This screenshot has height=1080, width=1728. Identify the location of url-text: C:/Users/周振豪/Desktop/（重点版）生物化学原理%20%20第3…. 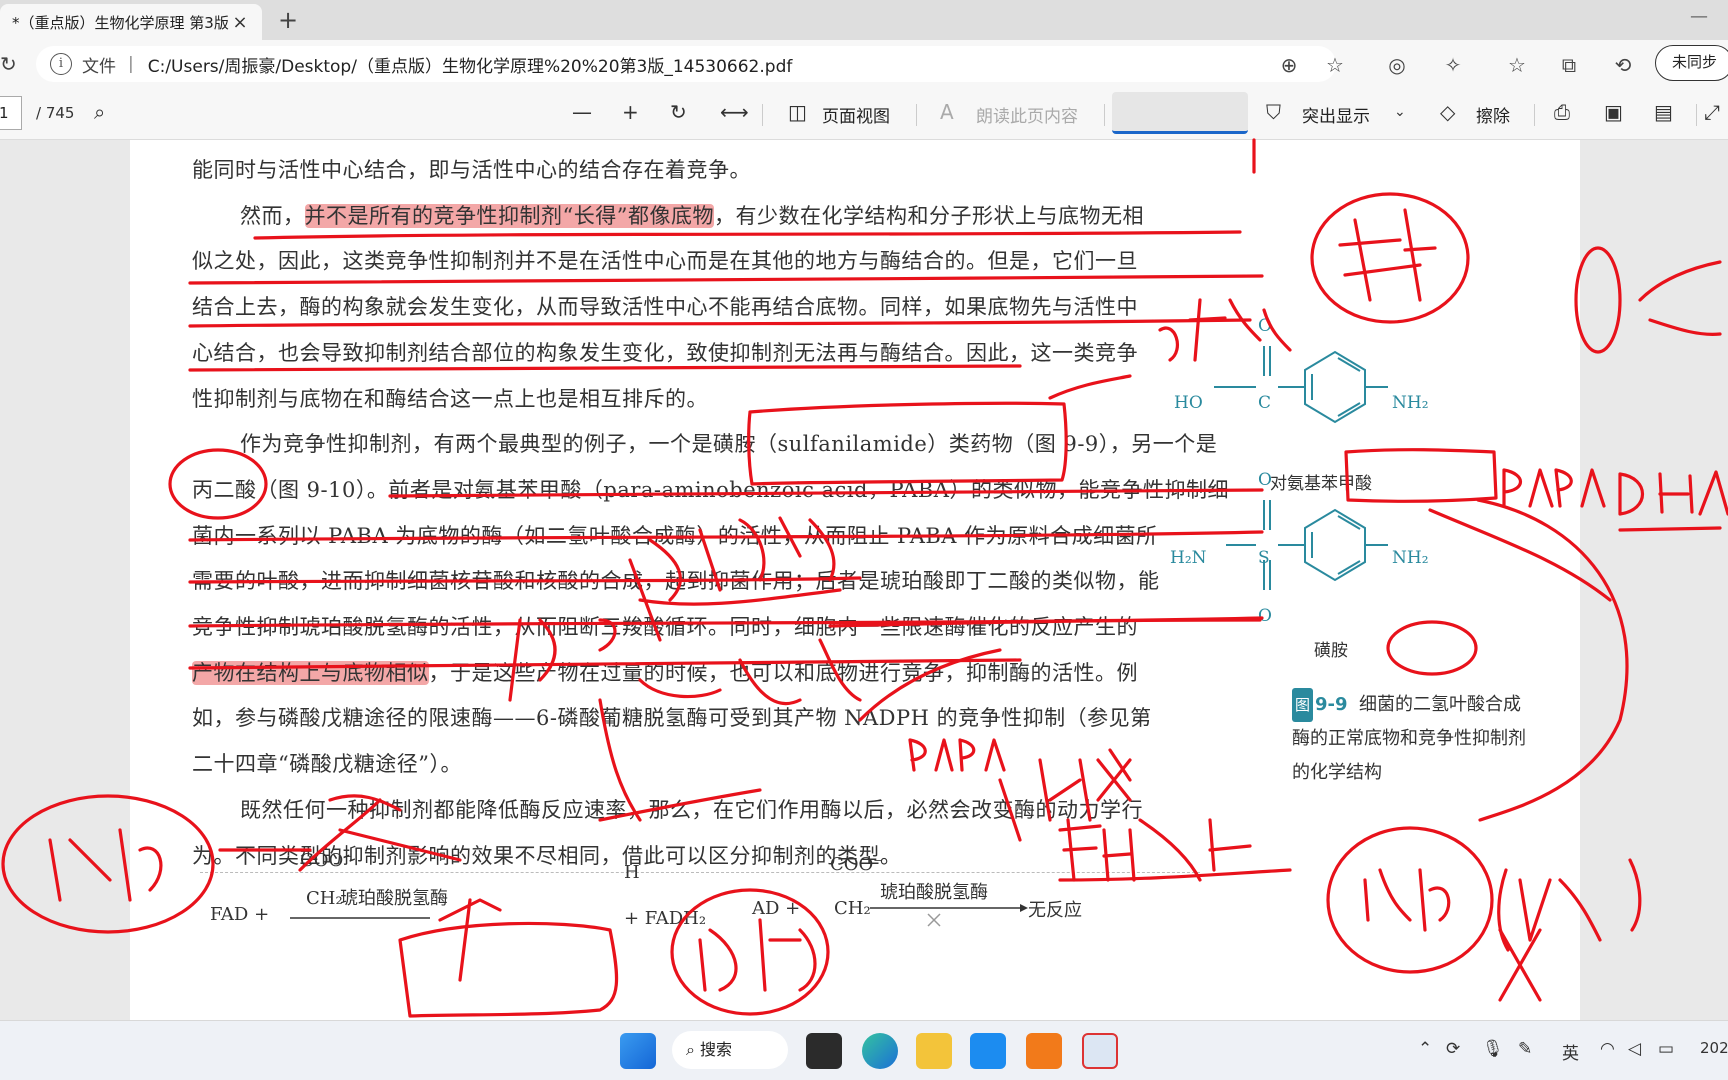
(470, 64).